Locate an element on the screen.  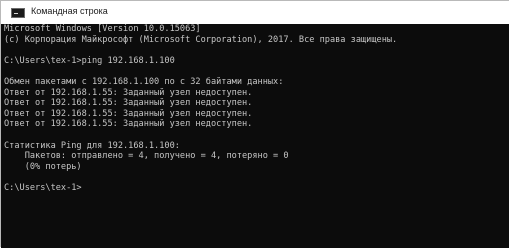
cmd-icon is located at coordinates (18, 13).